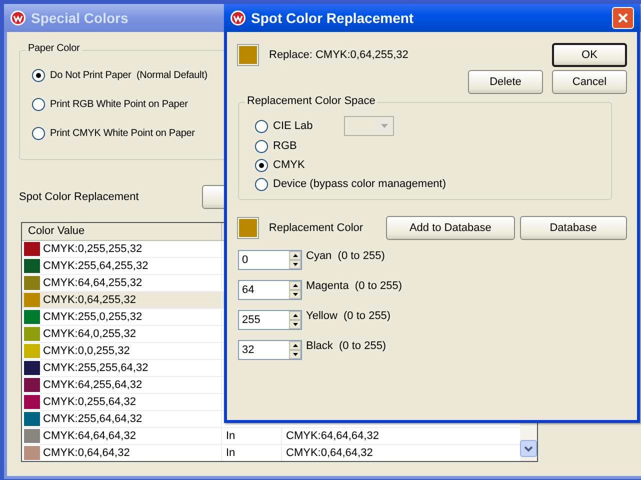 The width and height of the screenshot is (641, 480). I want to click on table-cell-text: CMYK:0,255,255,32, so click(93, 249).